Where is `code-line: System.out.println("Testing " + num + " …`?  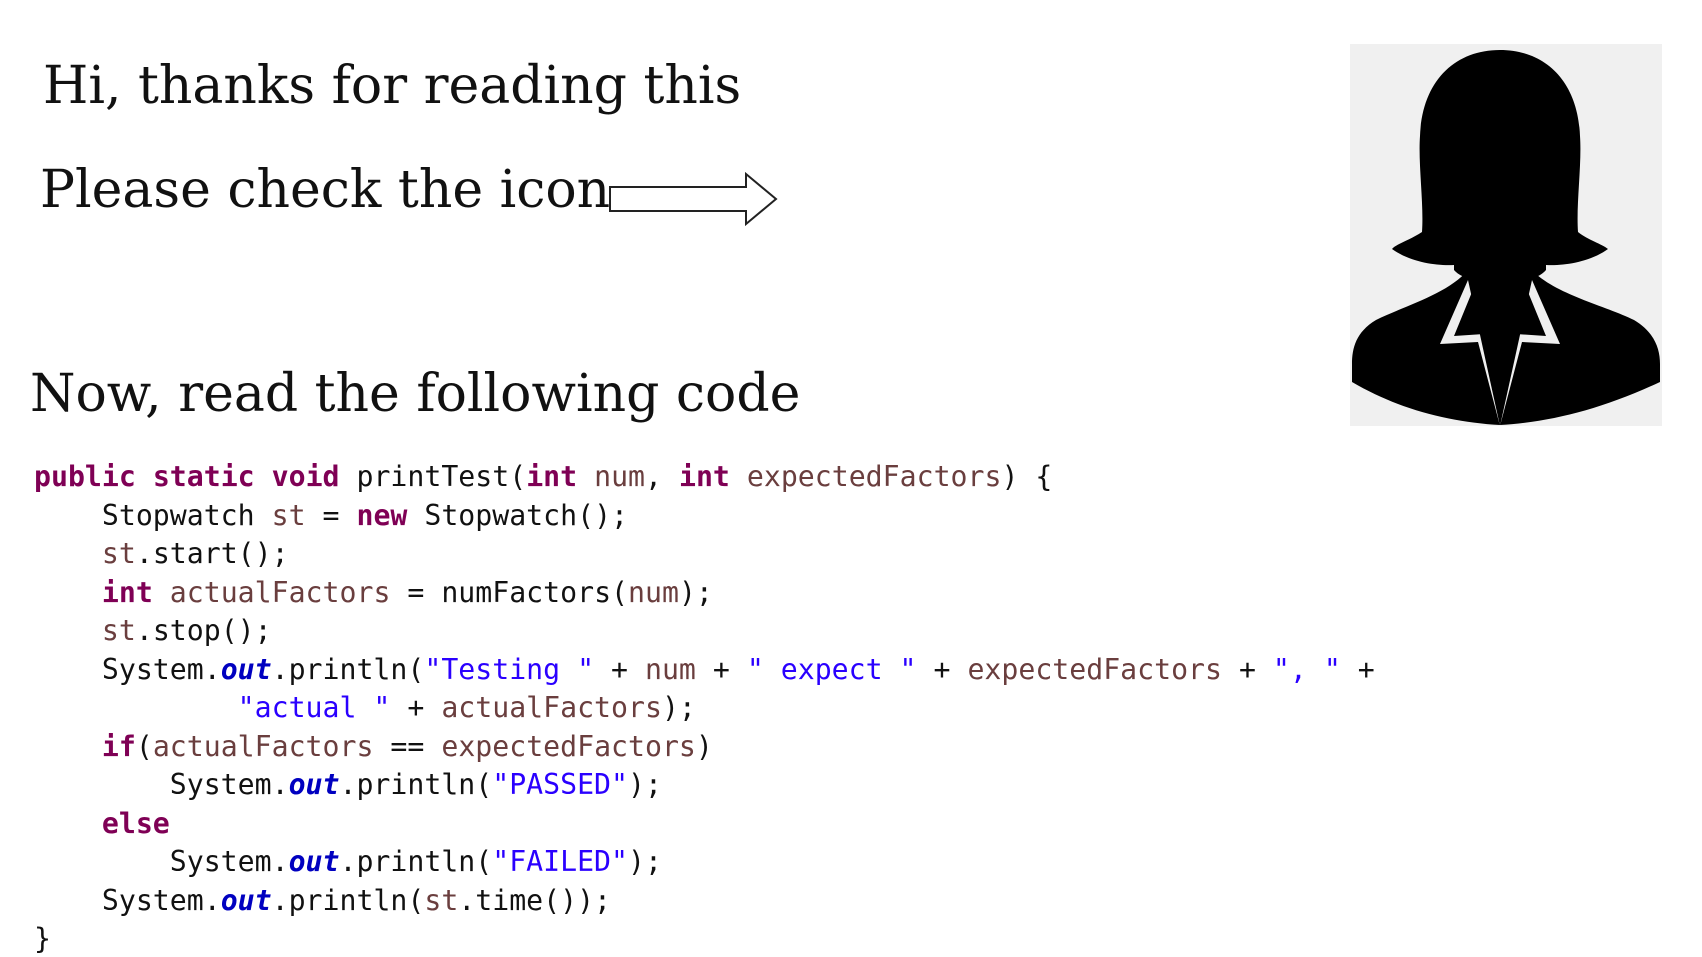
code-line: System.out.println("Testing " + num + " … is located at coordinates (704, 670).